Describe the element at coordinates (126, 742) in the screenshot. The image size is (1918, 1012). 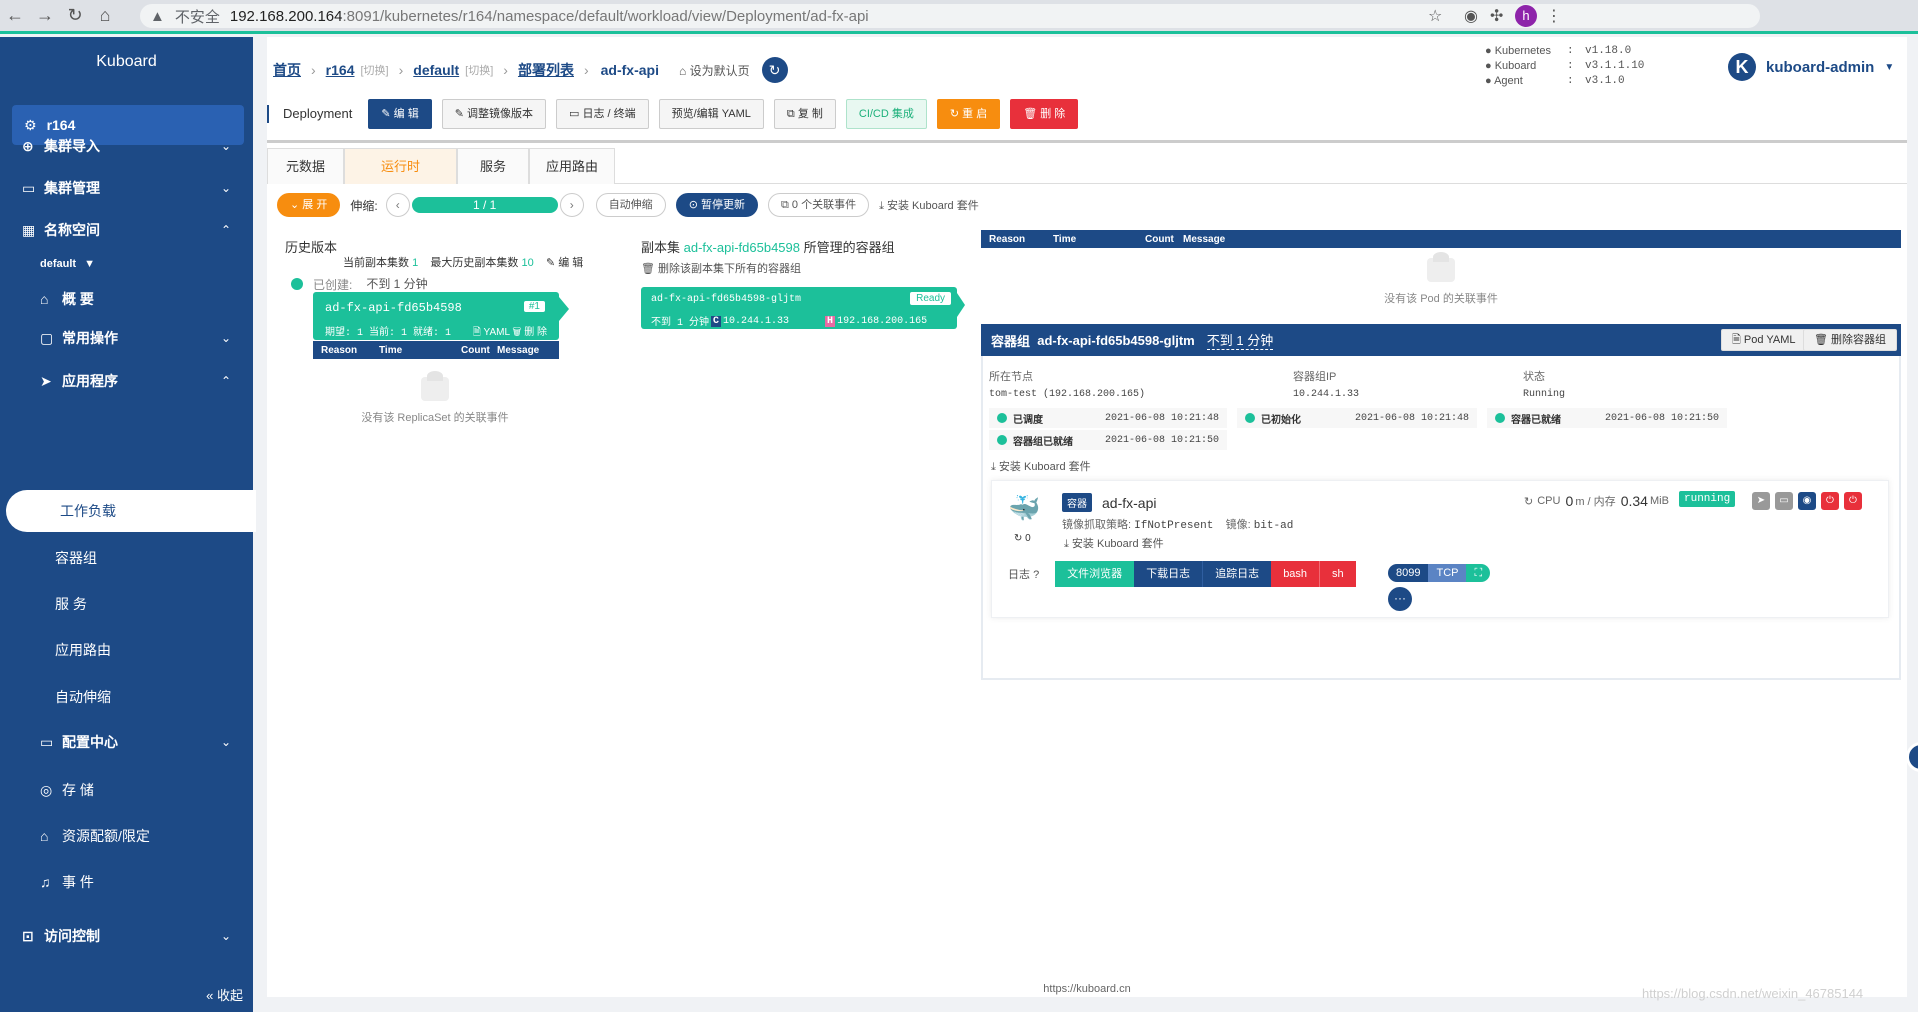
I see `sidebar-item-config: ▭ 配置中心 ⌄` at that location.